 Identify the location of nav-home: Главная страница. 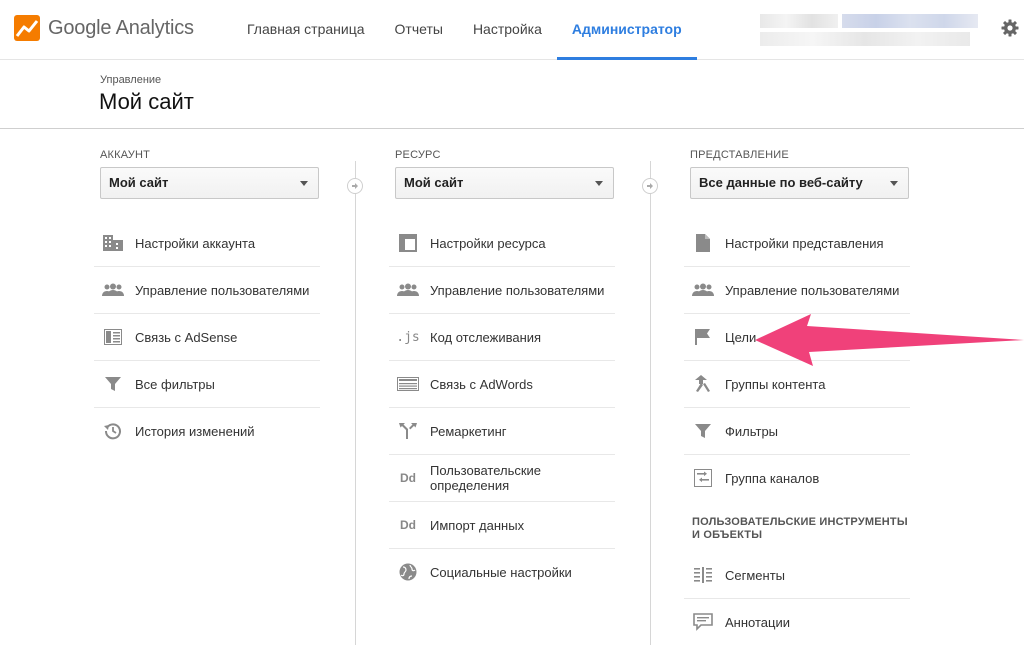
(306, 30).